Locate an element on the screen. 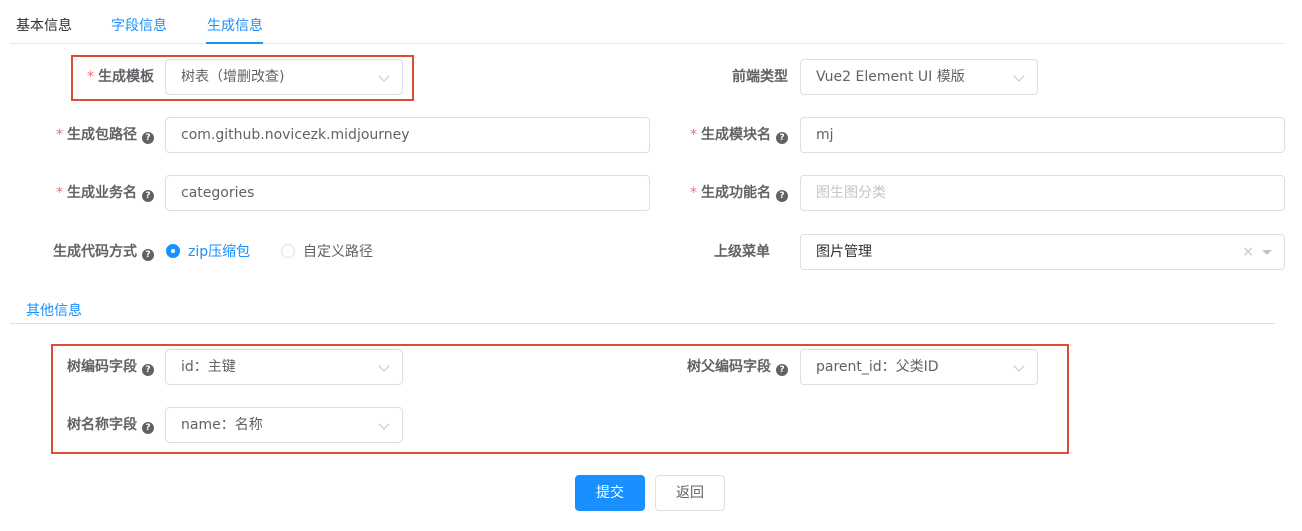  radio-custom-path-label: 自定义路径 is located at coordinates (338, 252).